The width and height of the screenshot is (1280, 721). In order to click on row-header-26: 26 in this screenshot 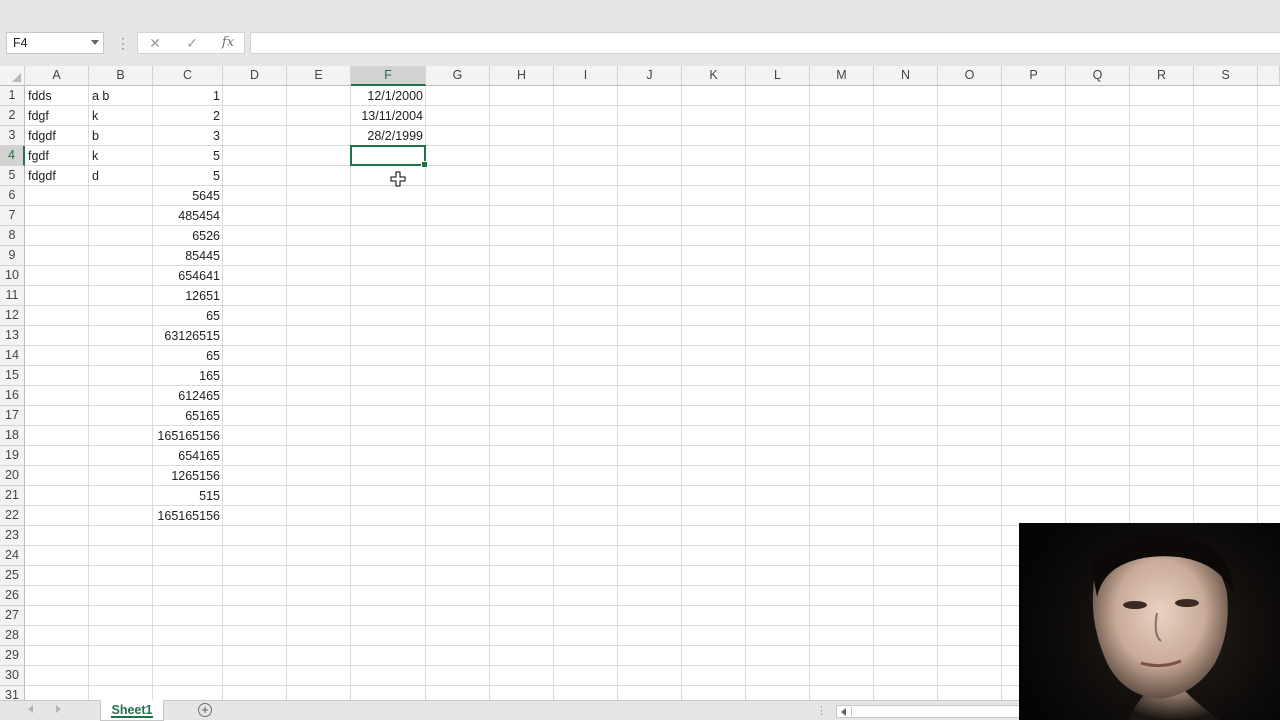, I will do `click(12, 596)`.